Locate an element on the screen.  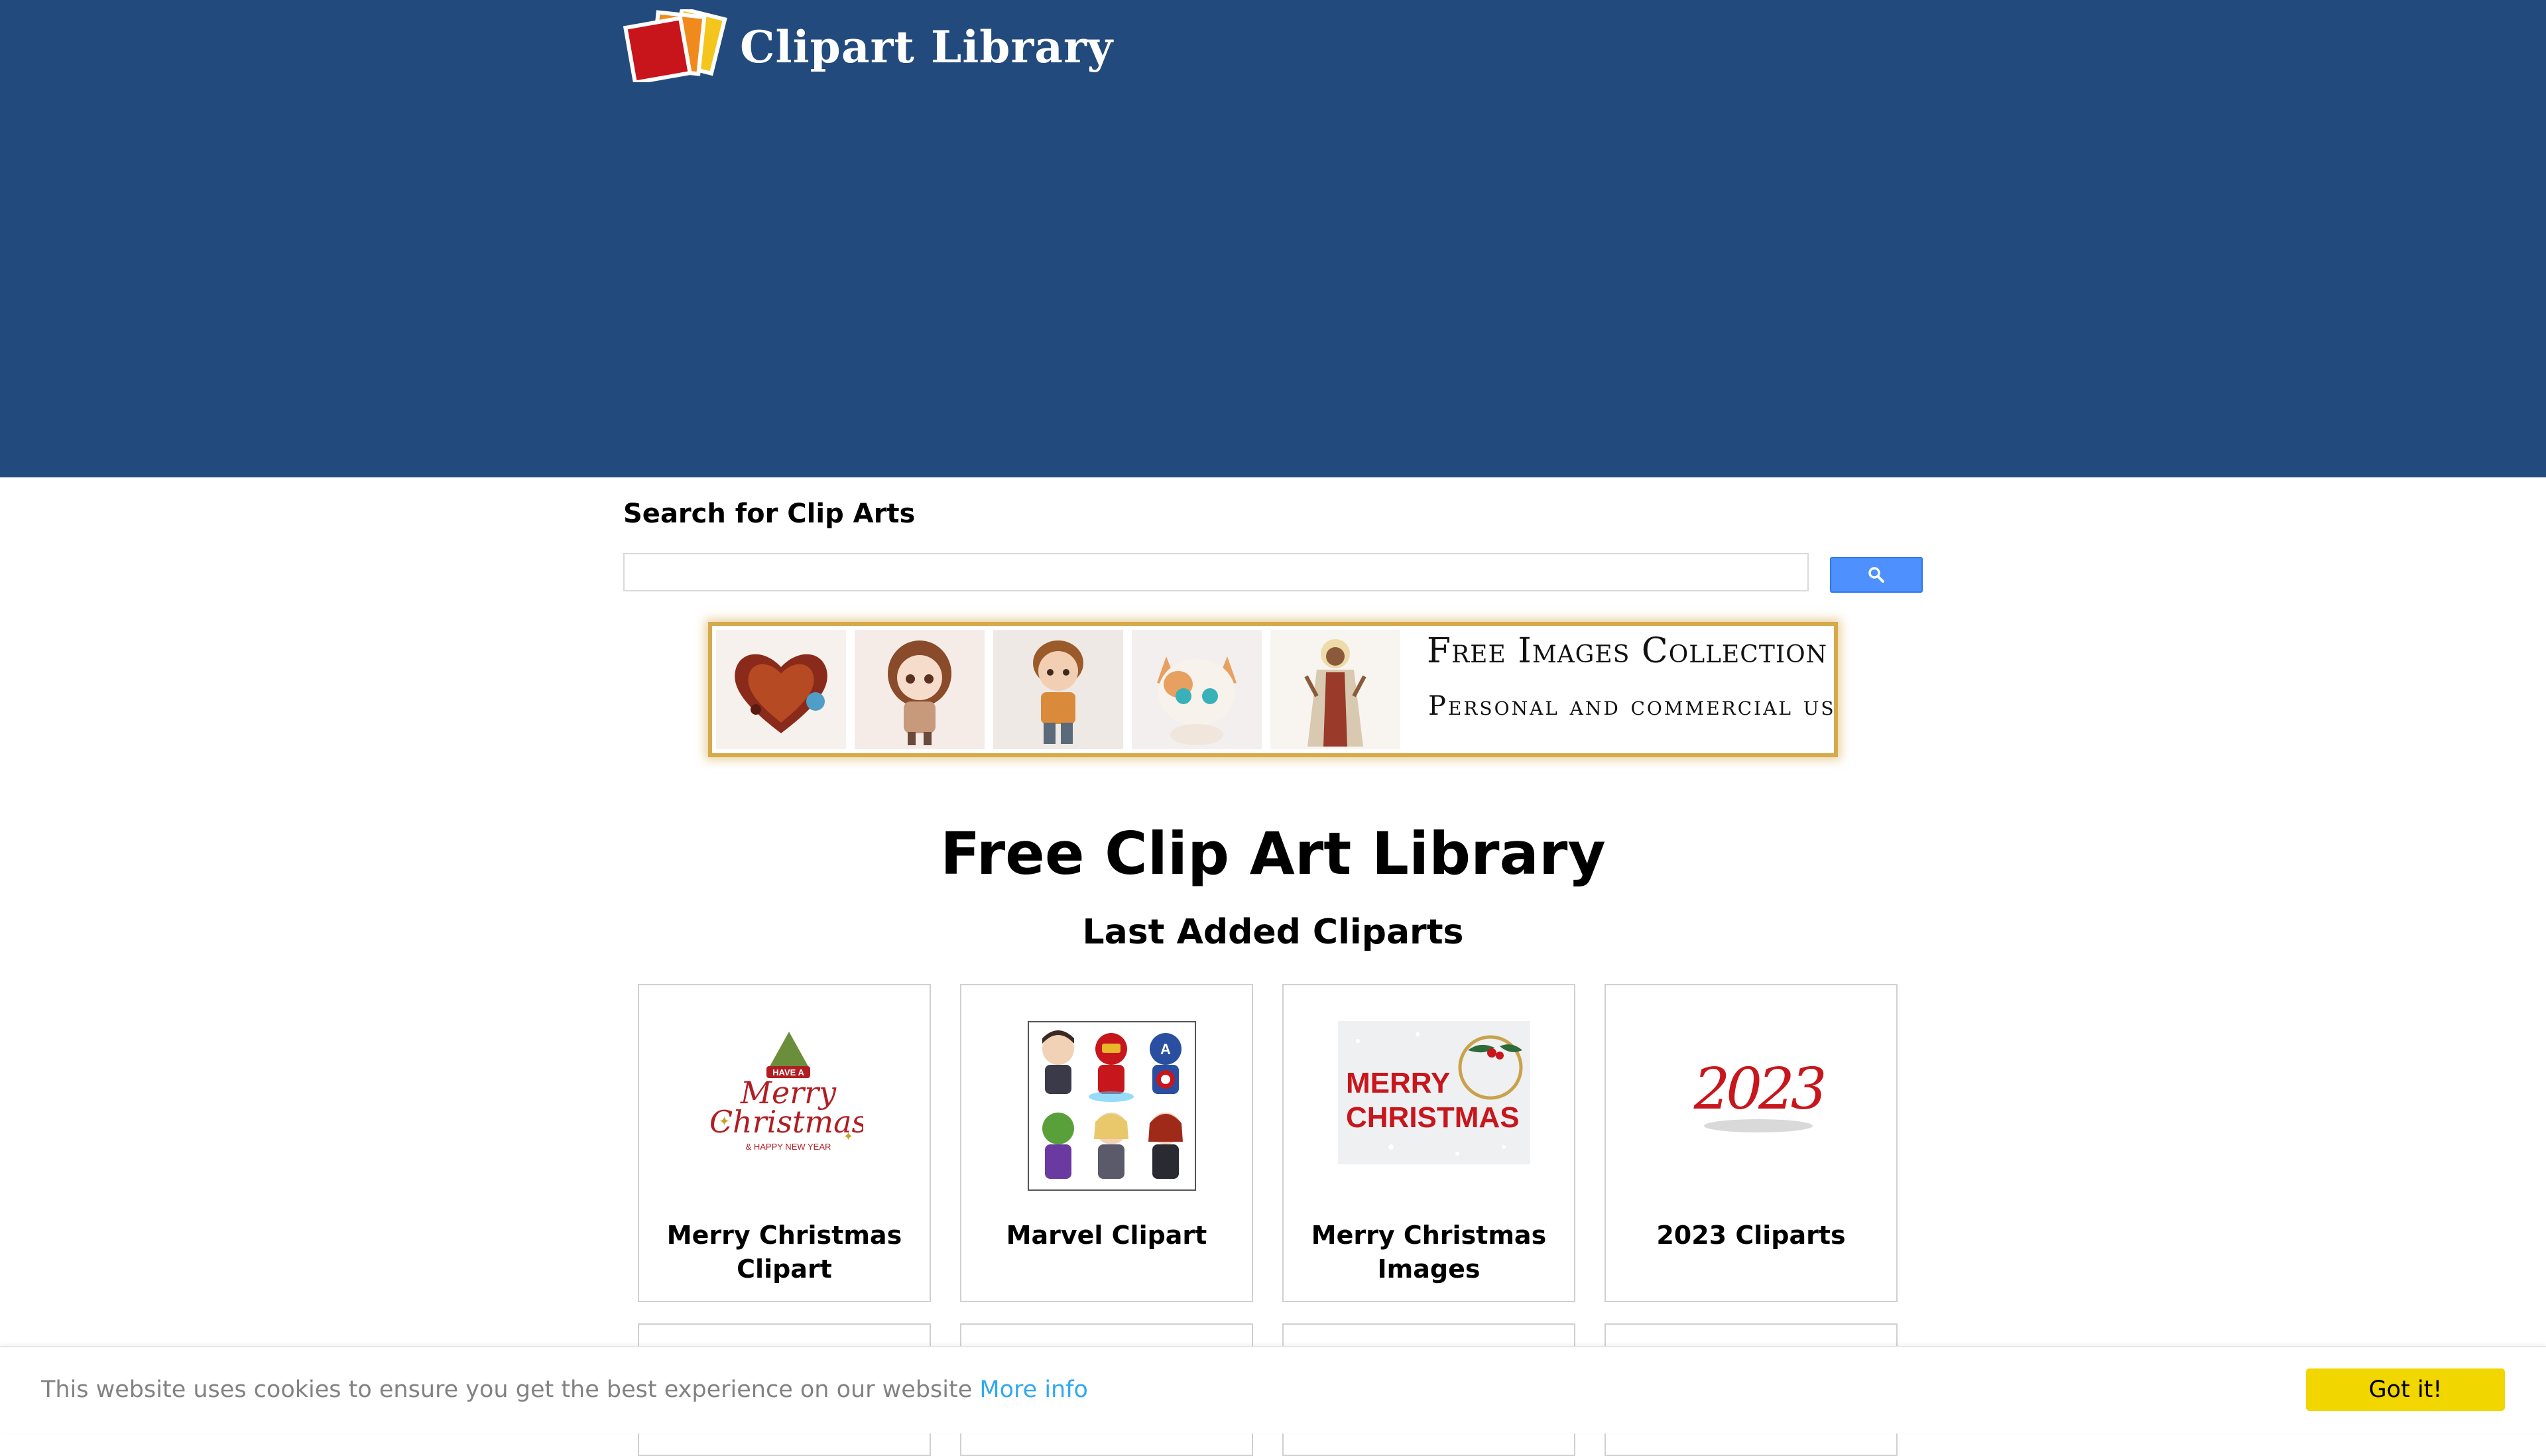
banner-title: Free Images Collection is located at coordinates (1627, 651).